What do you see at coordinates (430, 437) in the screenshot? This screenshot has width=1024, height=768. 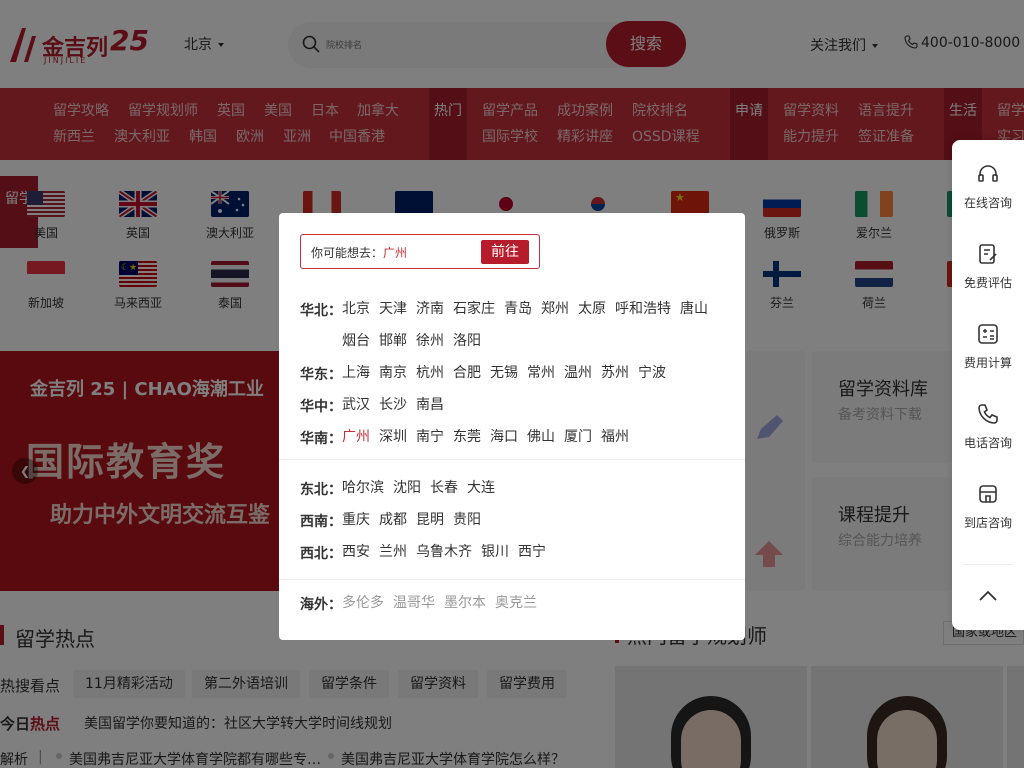 I see `city-option: 南宁` at bounding box center [430, 437].